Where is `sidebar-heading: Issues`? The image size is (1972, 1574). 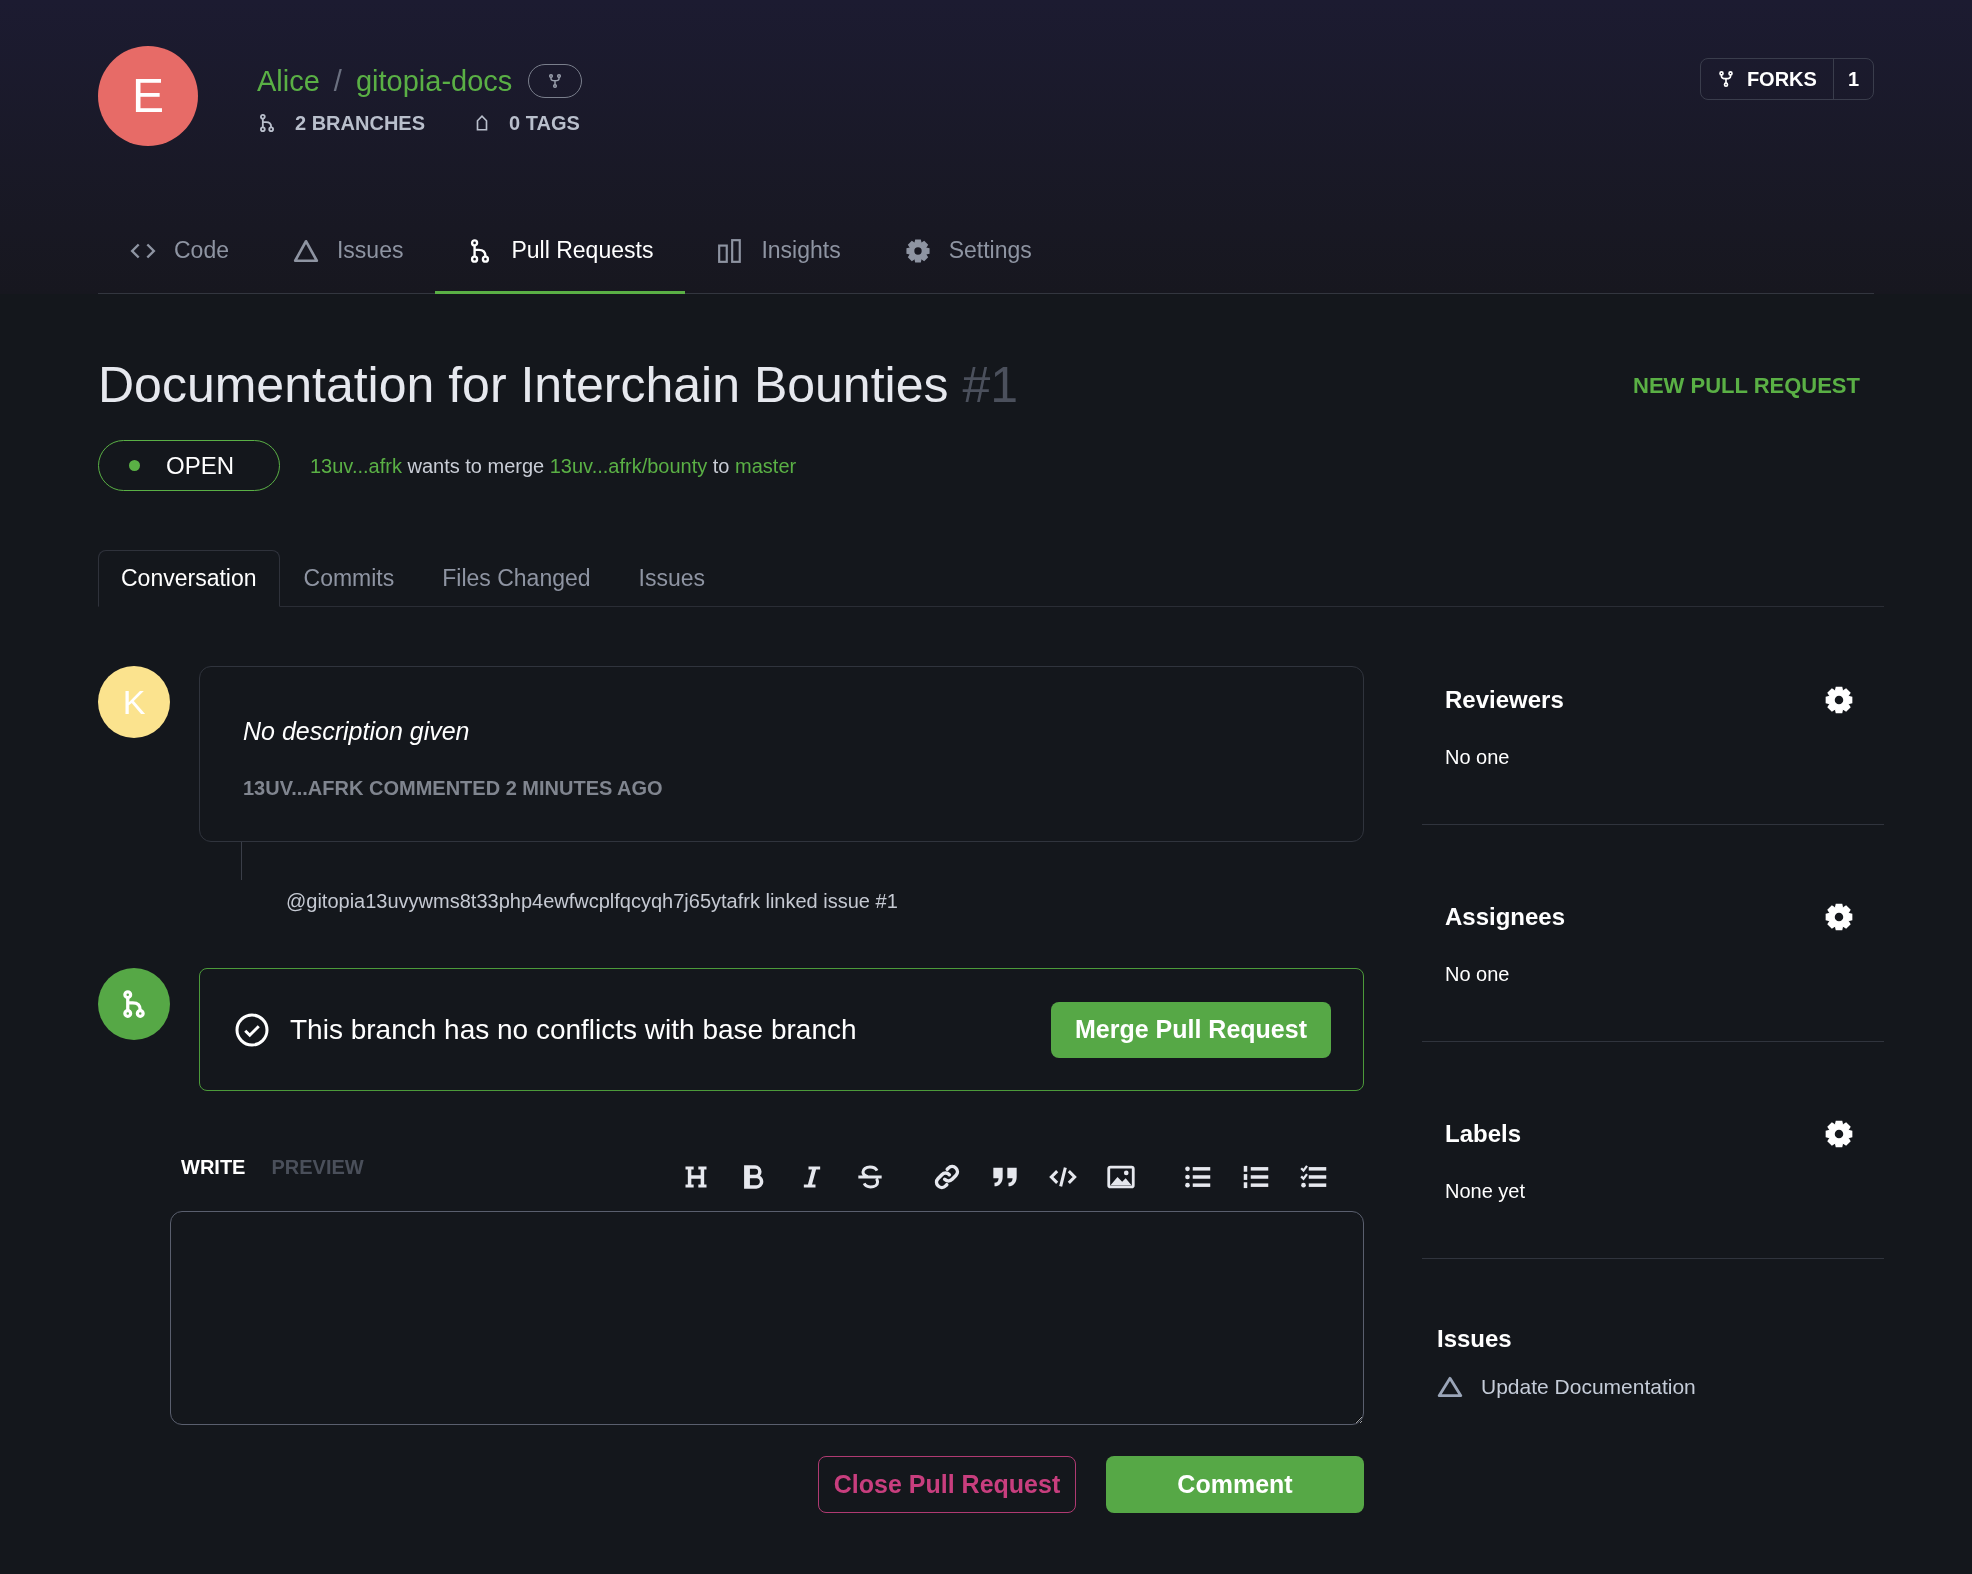
sidebar-heading: Issues is located at coordinates (1475, 1339).